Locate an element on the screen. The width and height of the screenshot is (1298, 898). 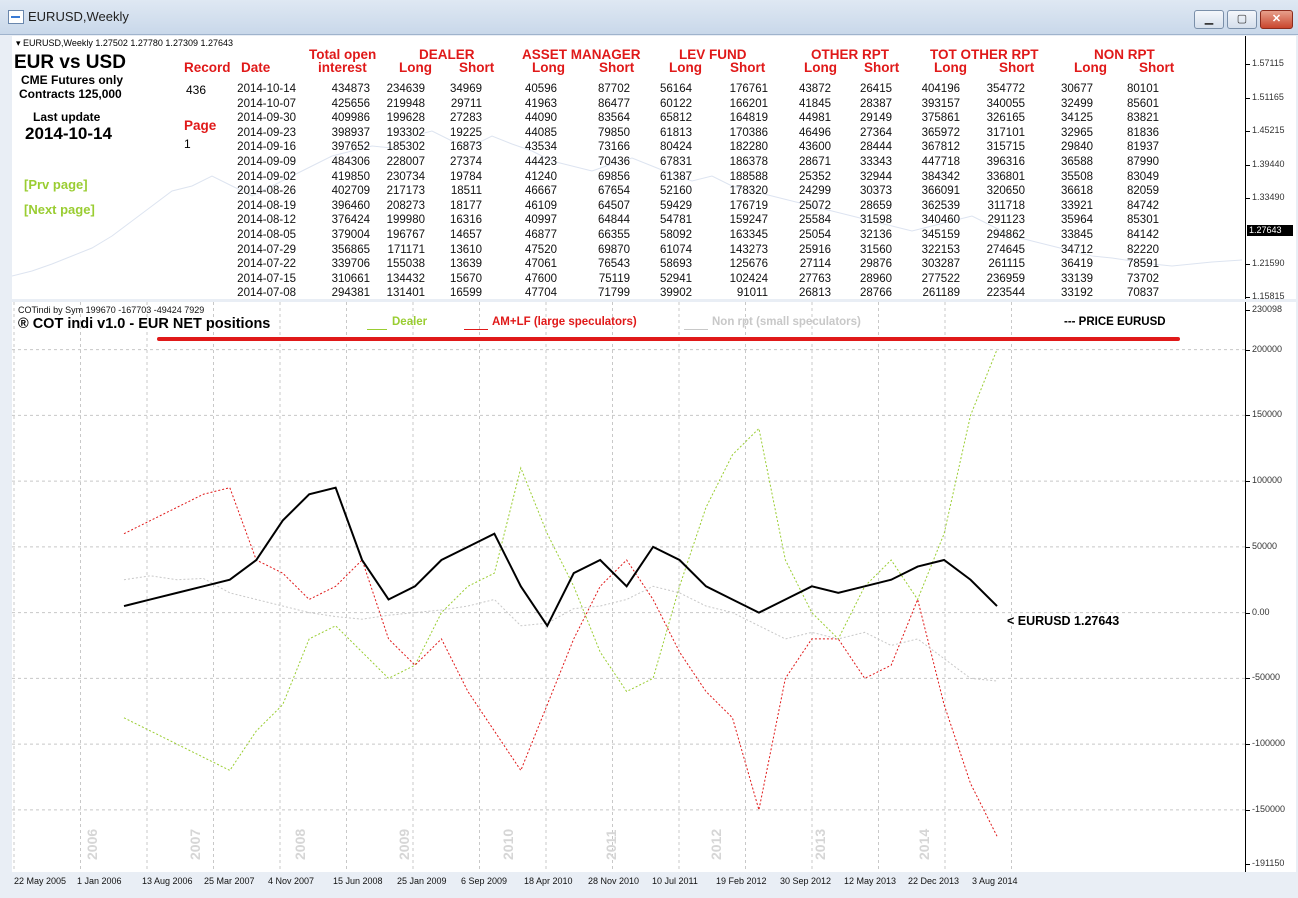
subhead-lf-short: Short is located at coordinates (748, 67).